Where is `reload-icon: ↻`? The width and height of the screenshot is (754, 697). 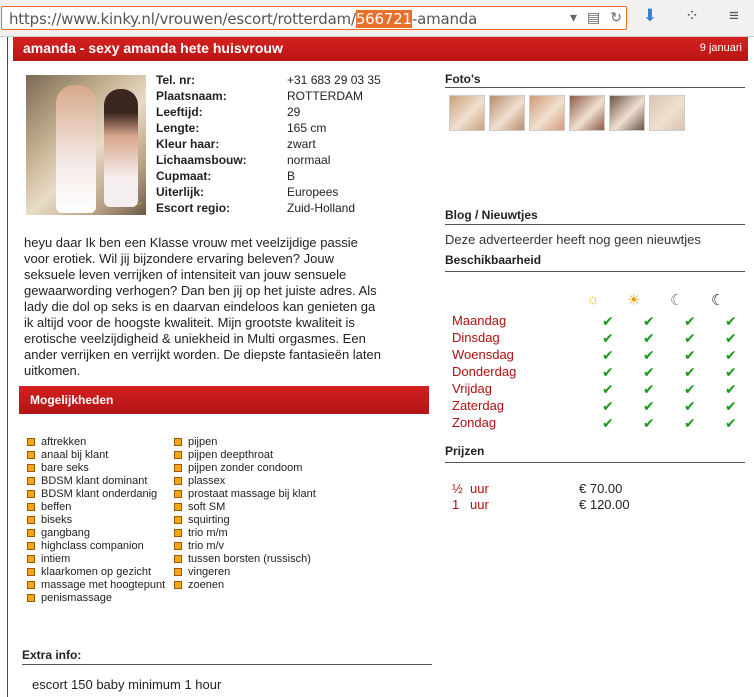 reload-icon: ↻ is located at coordinates (616, 17).